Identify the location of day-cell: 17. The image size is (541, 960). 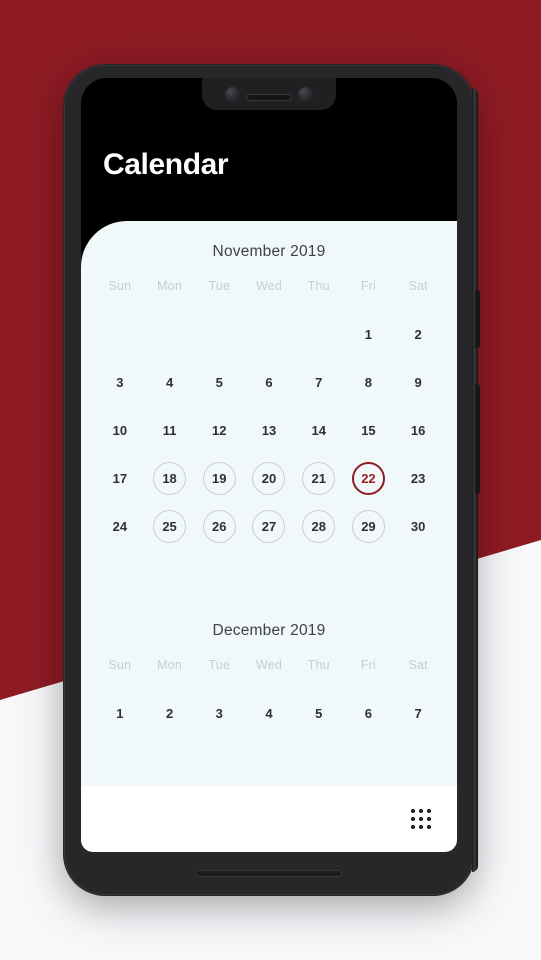
(120, 478).